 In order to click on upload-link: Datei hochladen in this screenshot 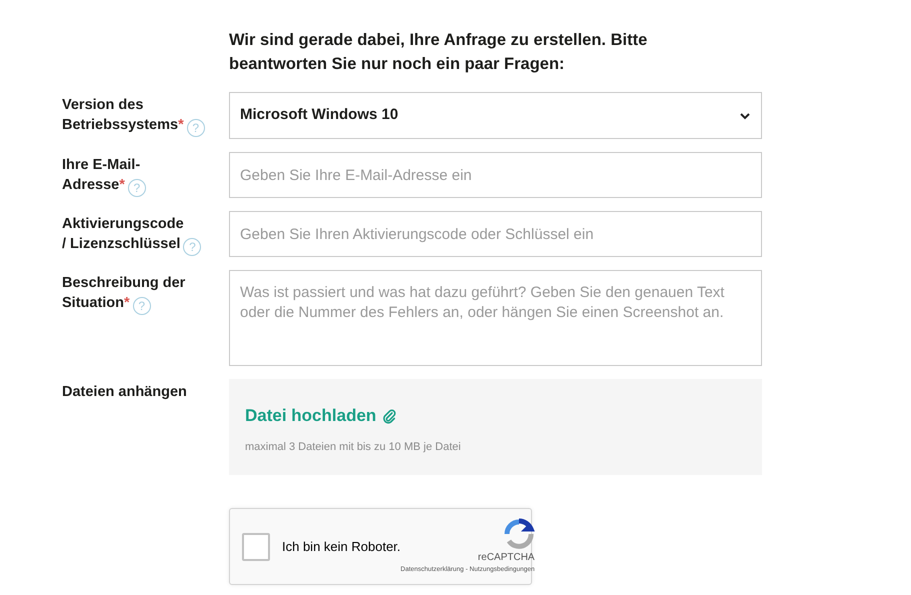, I will do `click(320, 415)`.